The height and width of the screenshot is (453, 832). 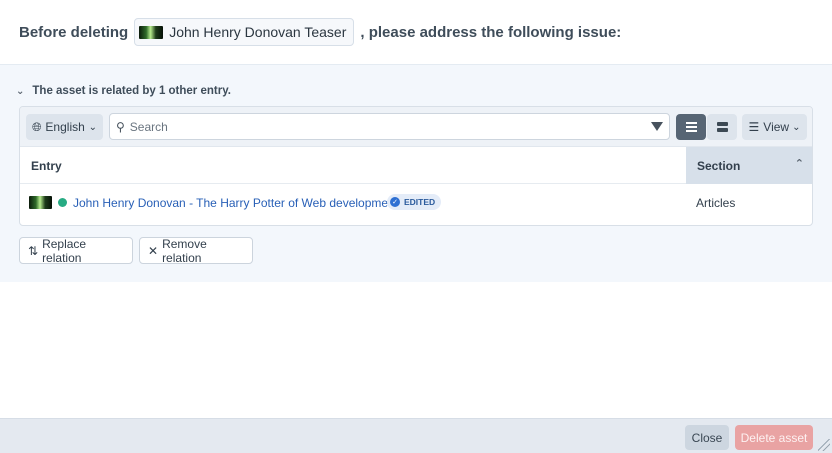 I want to click on card-view-button, so click(x=722, y=127).